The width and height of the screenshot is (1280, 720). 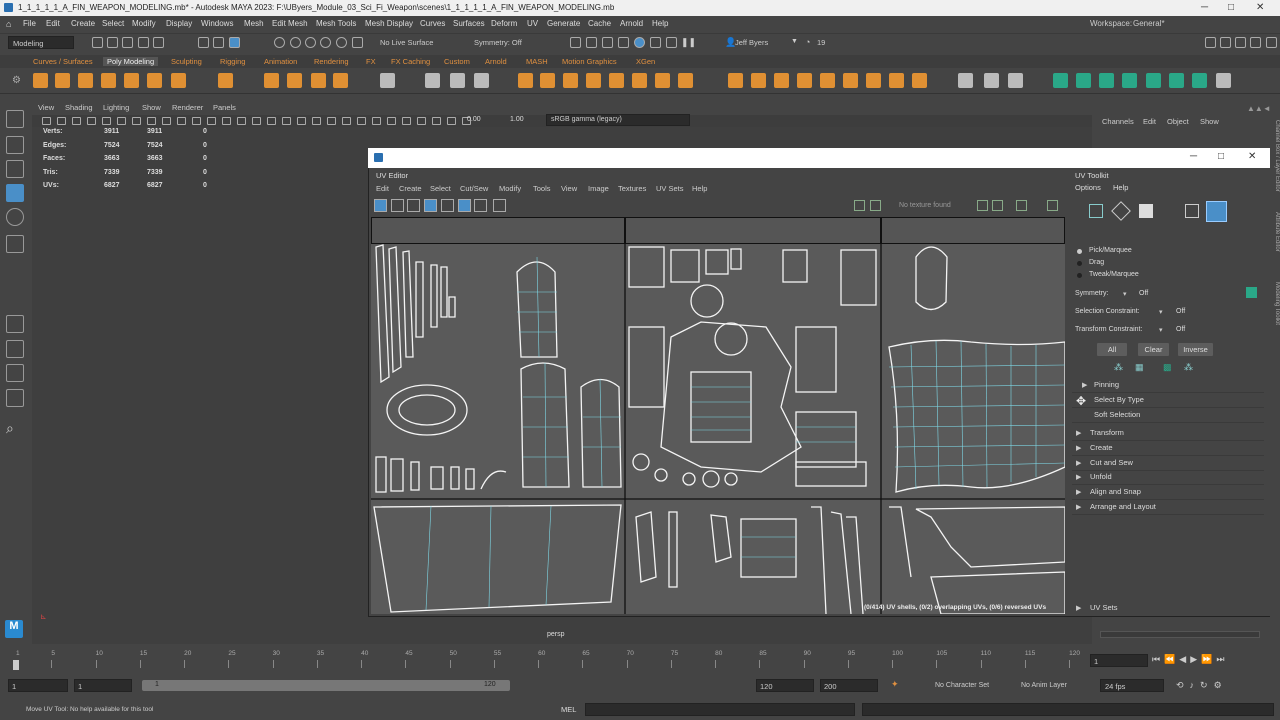 What do you see at coordinates (280, 61) in the screenshot?
I see `shelf-tab-animation: Animation` at bounding box center [280, 61].